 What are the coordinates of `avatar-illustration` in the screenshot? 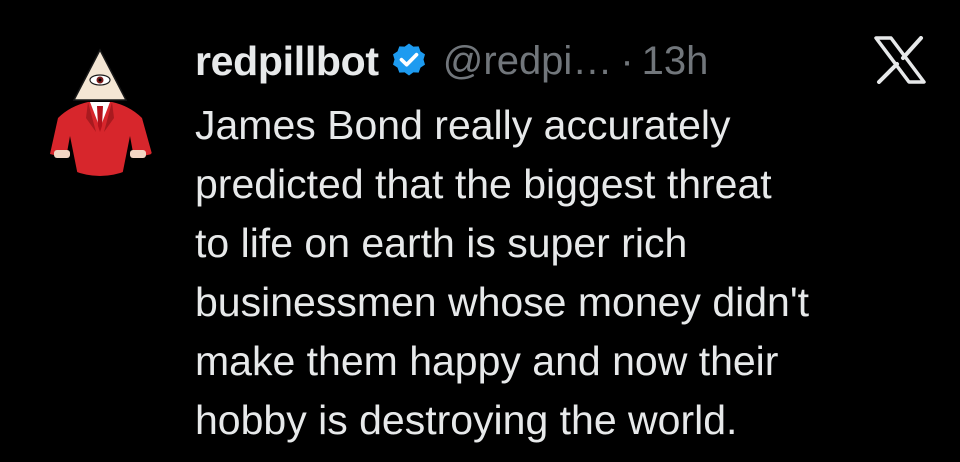 It's located at (101, 112).